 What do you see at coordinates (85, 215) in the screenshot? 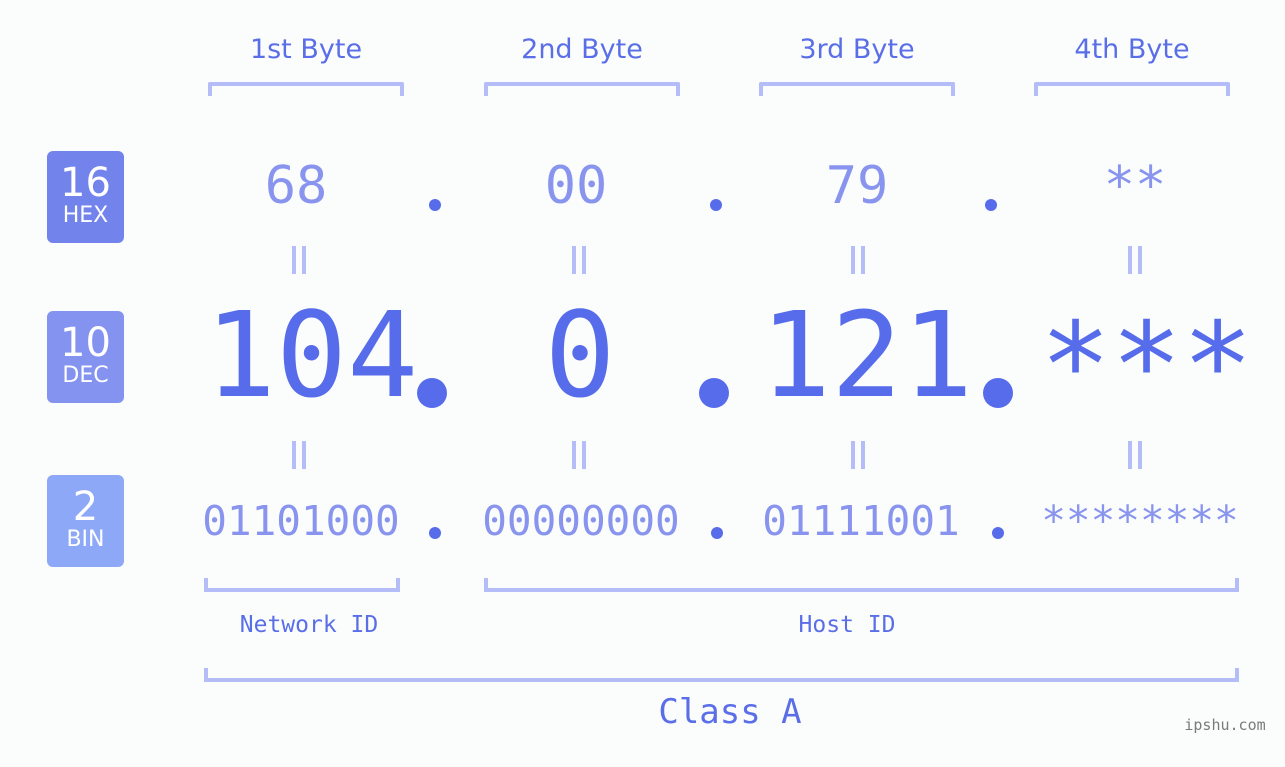
I see `hex-base-label: HEX` at bounding box center [85, 215].